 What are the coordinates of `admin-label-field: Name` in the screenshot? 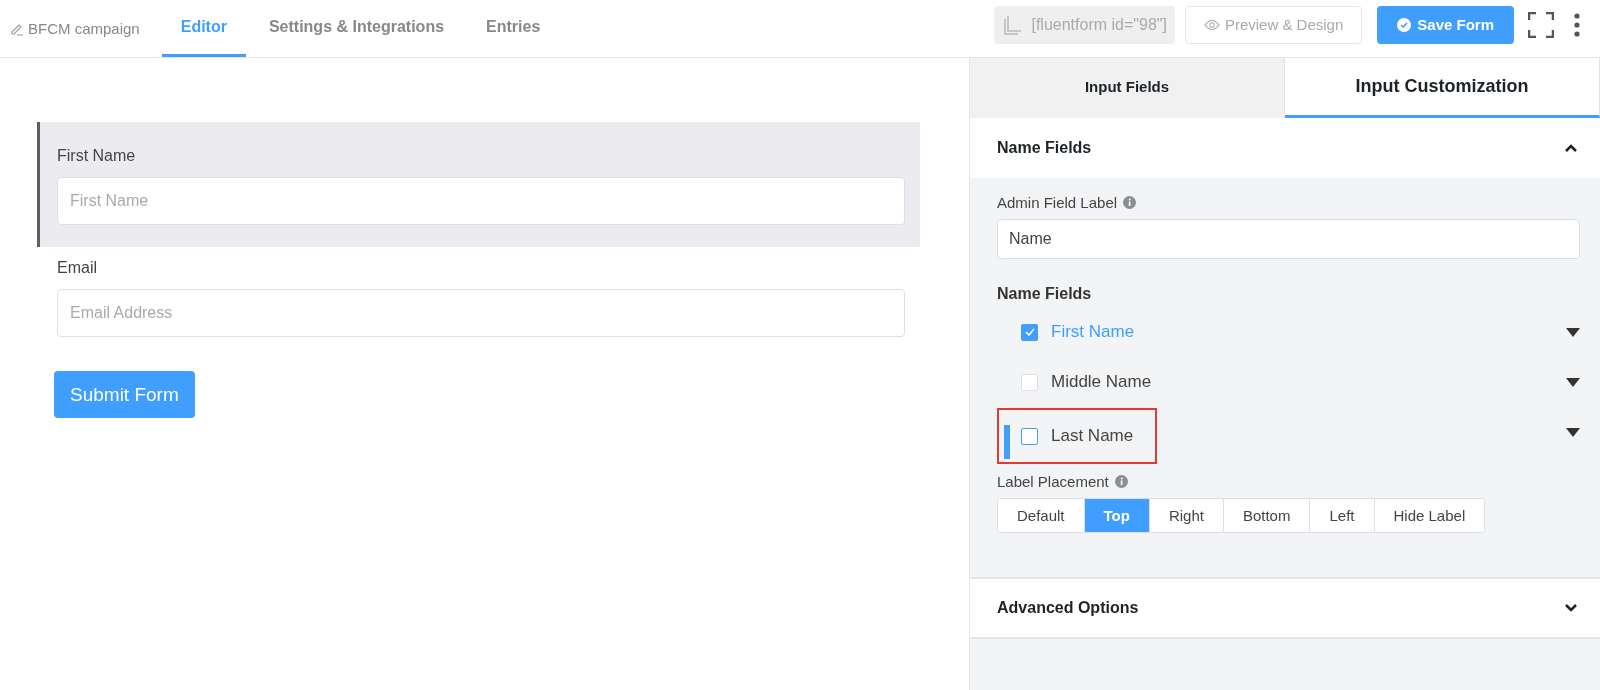 It's located at (1288, 239).